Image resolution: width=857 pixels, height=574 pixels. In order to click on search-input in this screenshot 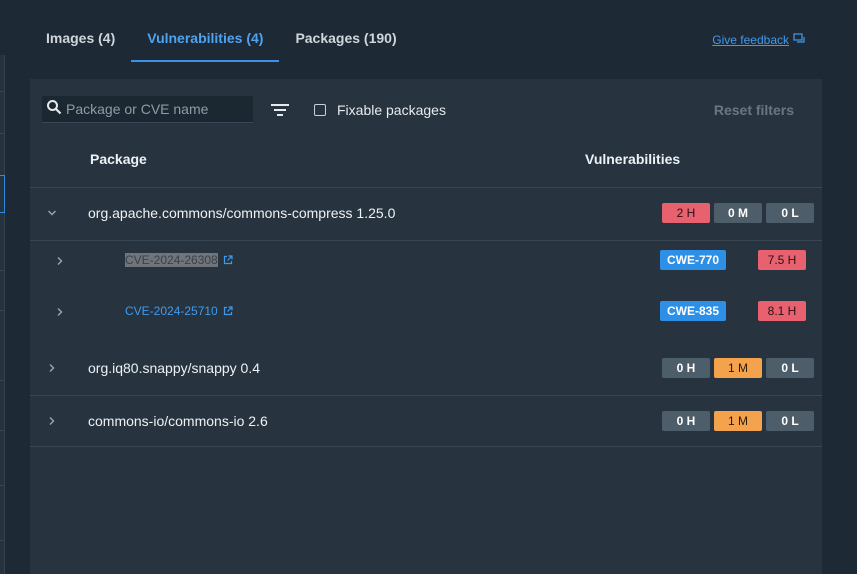, I will do `click(156, 109)`.